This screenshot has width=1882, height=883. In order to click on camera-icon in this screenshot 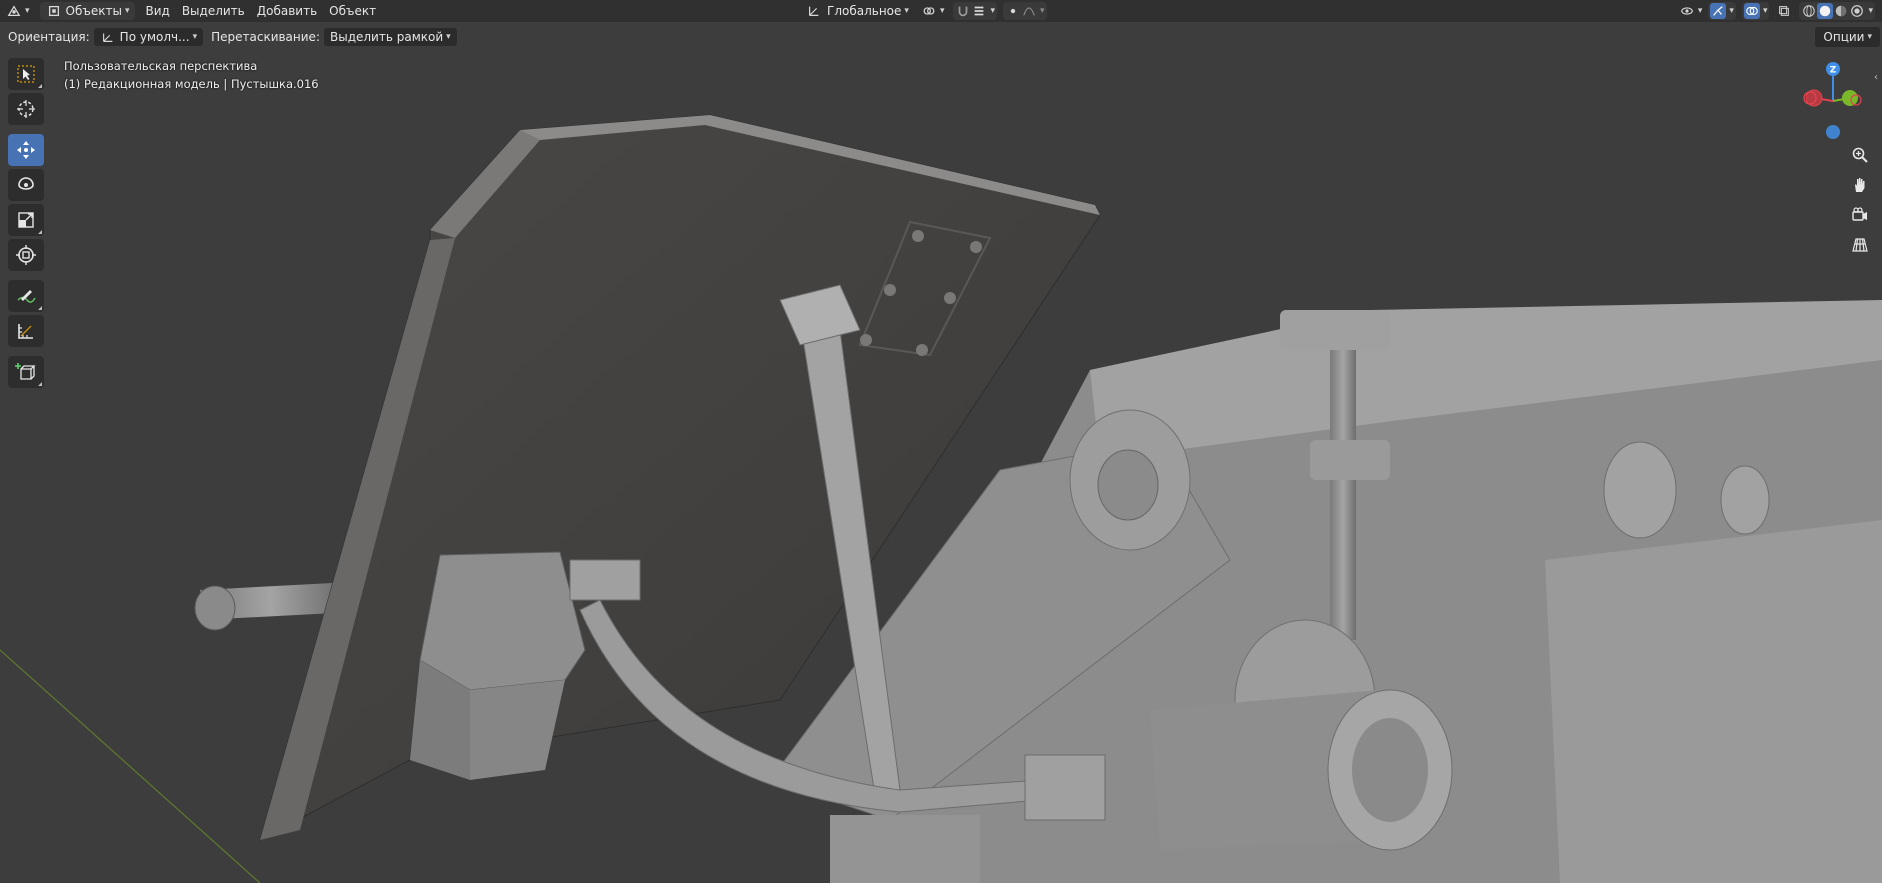, I will do `click(1859, 214)`.